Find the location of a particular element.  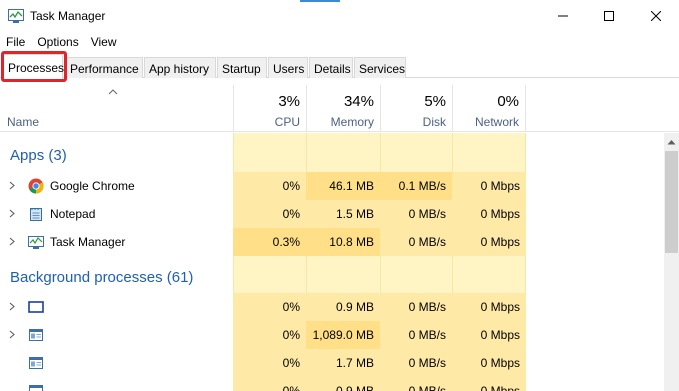

process-name: Notepad is located at coordinates (73, 214).